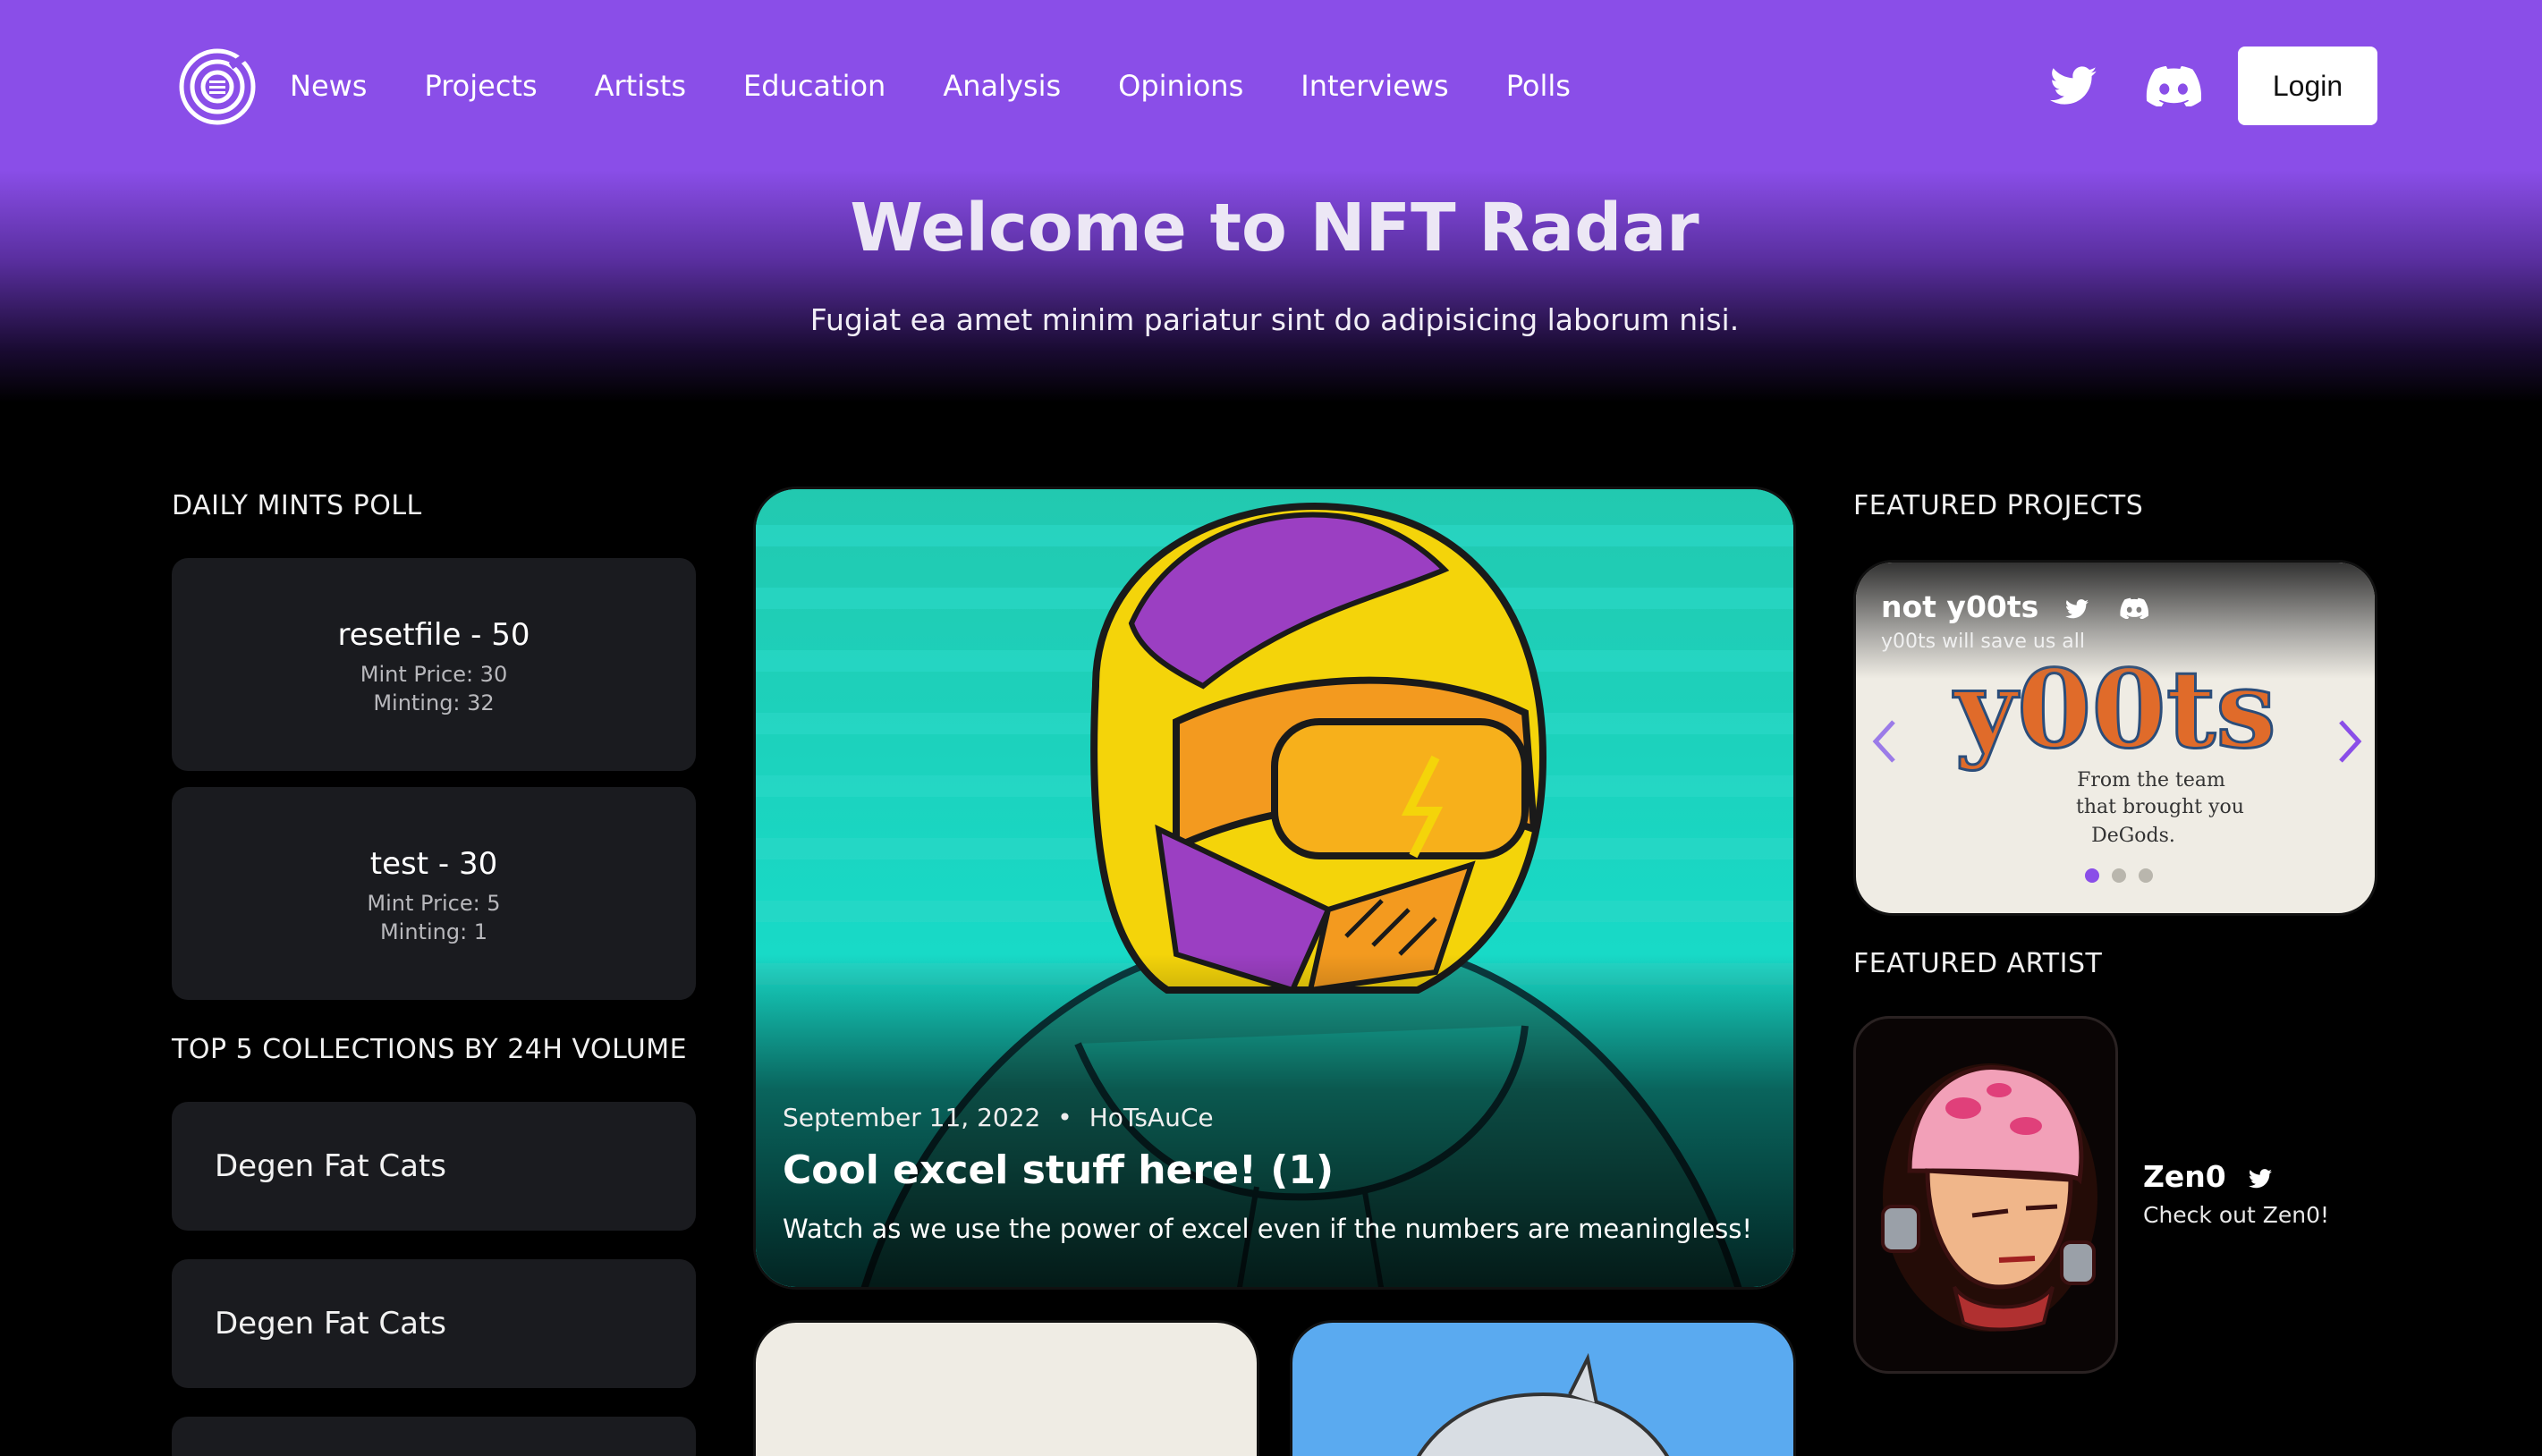 This screenshot has height=1456, width=2542. What do you see at coordinates (1983, 642) in the screenshot?
I see `featured-project-tagline: y00ts will save us all` at bounding box center [1983, 642].